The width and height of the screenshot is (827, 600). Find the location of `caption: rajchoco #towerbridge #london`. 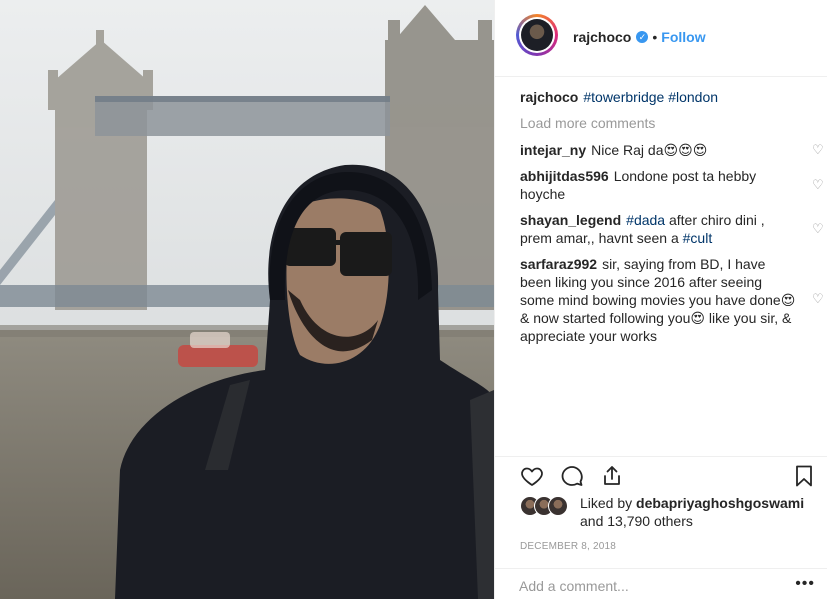

caption: rajchoco #towerbridge #london is located at coordinates (670, 97).